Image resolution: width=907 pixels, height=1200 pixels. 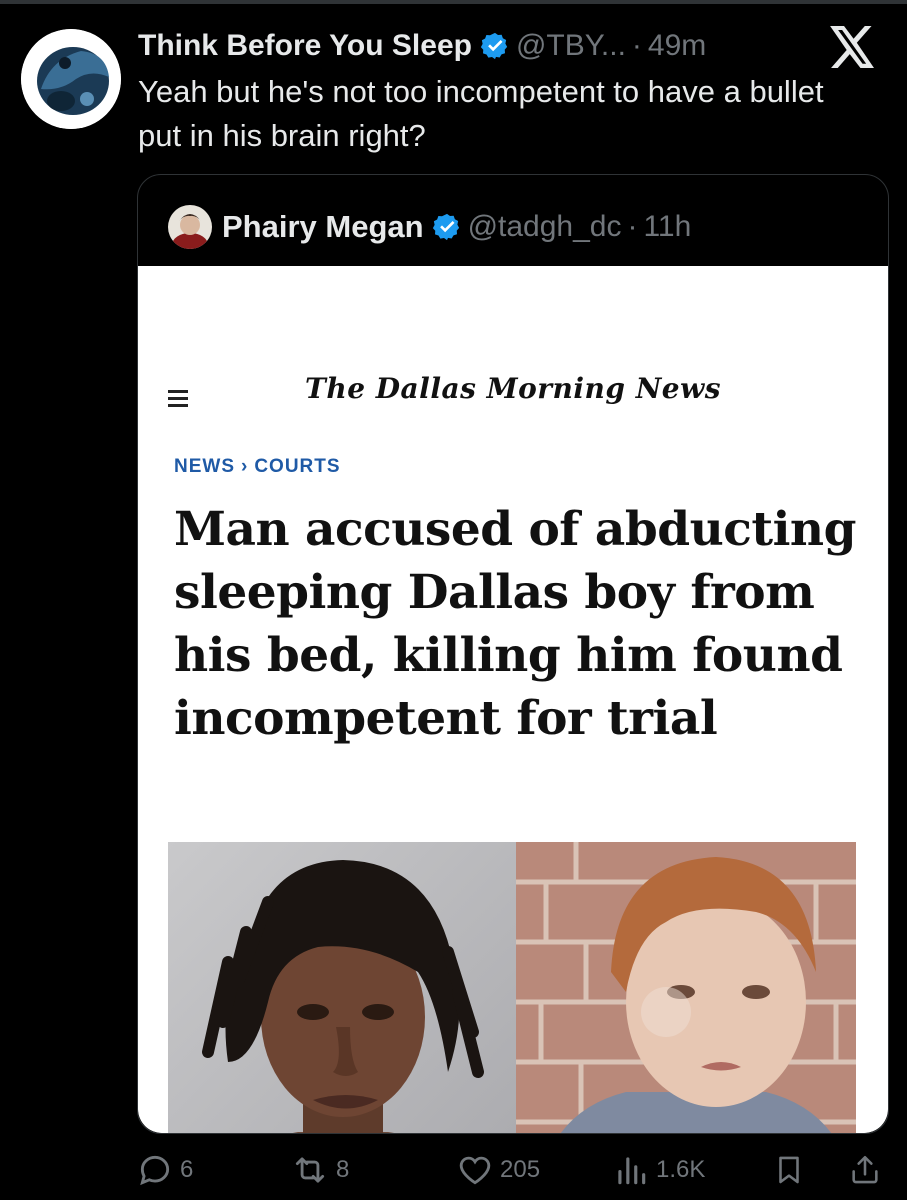 I want to click on retweet-button: 8, so click(x=319, y=1170).